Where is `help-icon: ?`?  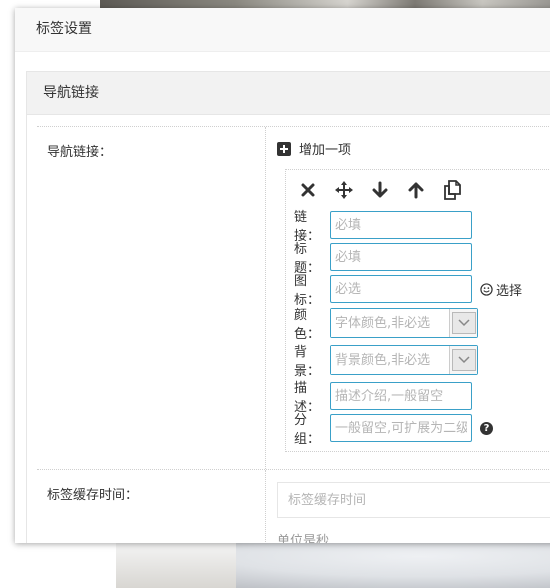 help-icon: ? is located at coordinates (486, 428).